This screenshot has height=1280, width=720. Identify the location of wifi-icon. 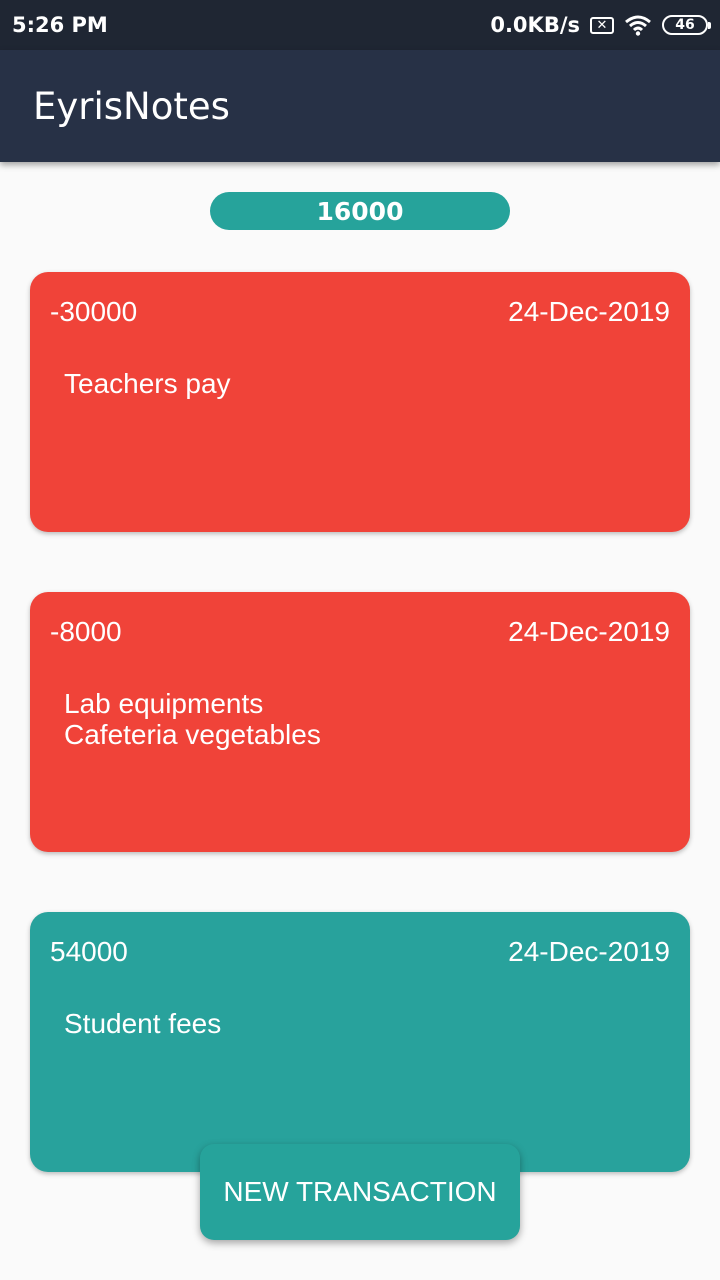
(638, 25).